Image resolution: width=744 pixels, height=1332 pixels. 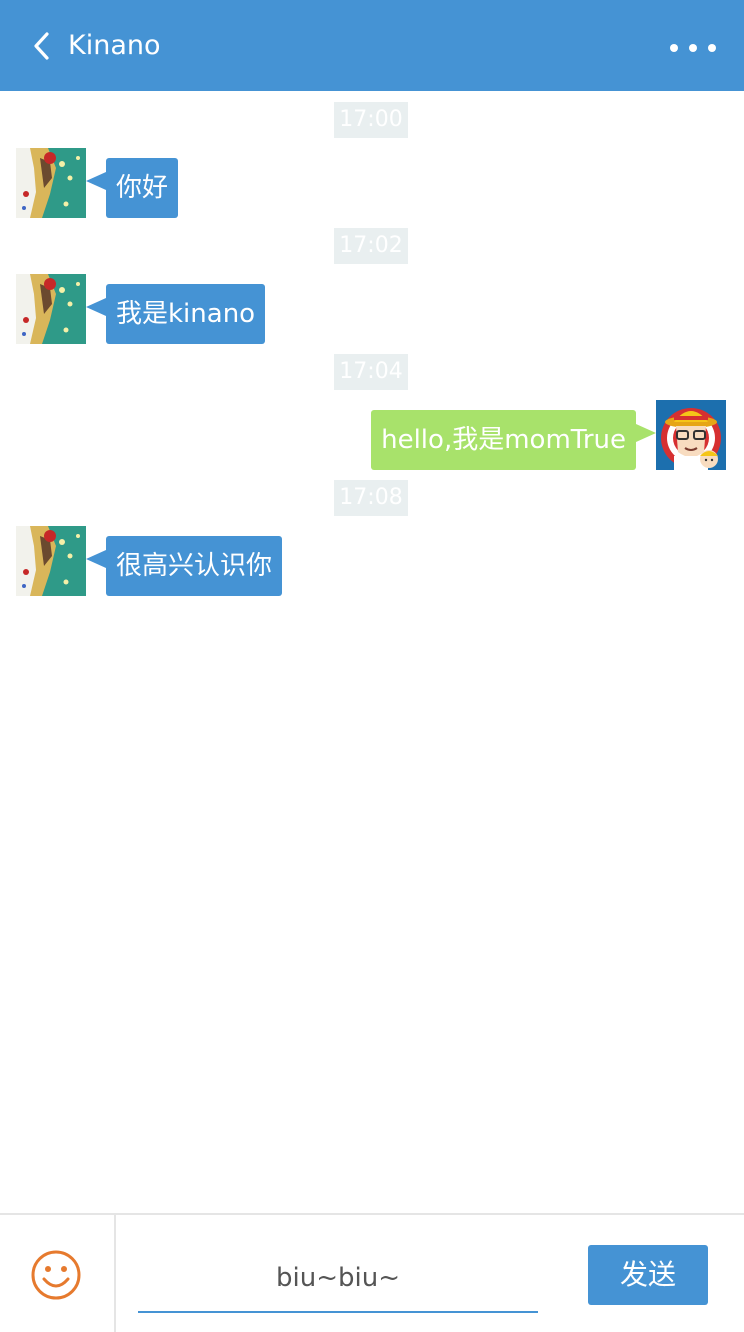 I want to click on smiley-icon, so click(x=56, y=1275).